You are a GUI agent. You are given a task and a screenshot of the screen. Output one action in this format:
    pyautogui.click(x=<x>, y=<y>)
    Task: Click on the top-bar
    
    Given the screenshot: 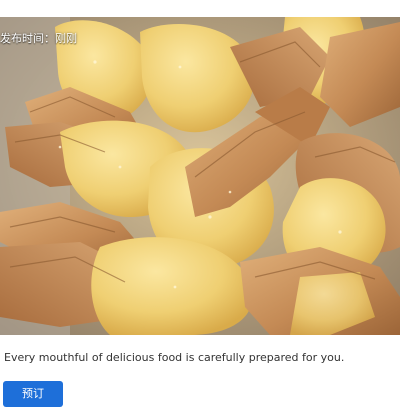 What is the action you would take?
    pyautogui.click(x=200, y=9)
    